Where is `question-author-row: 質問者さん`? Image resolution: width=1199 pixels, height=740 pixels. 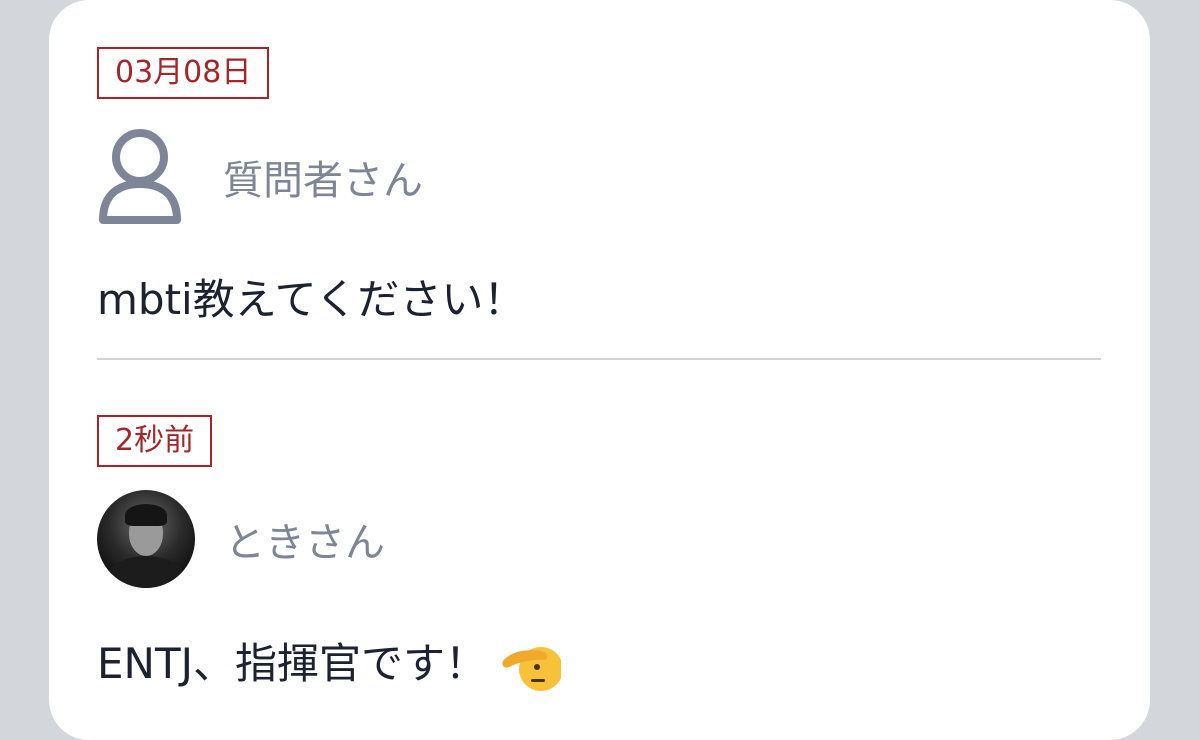 question-author-row: 質問者さん is located at coordinates (260, 177).